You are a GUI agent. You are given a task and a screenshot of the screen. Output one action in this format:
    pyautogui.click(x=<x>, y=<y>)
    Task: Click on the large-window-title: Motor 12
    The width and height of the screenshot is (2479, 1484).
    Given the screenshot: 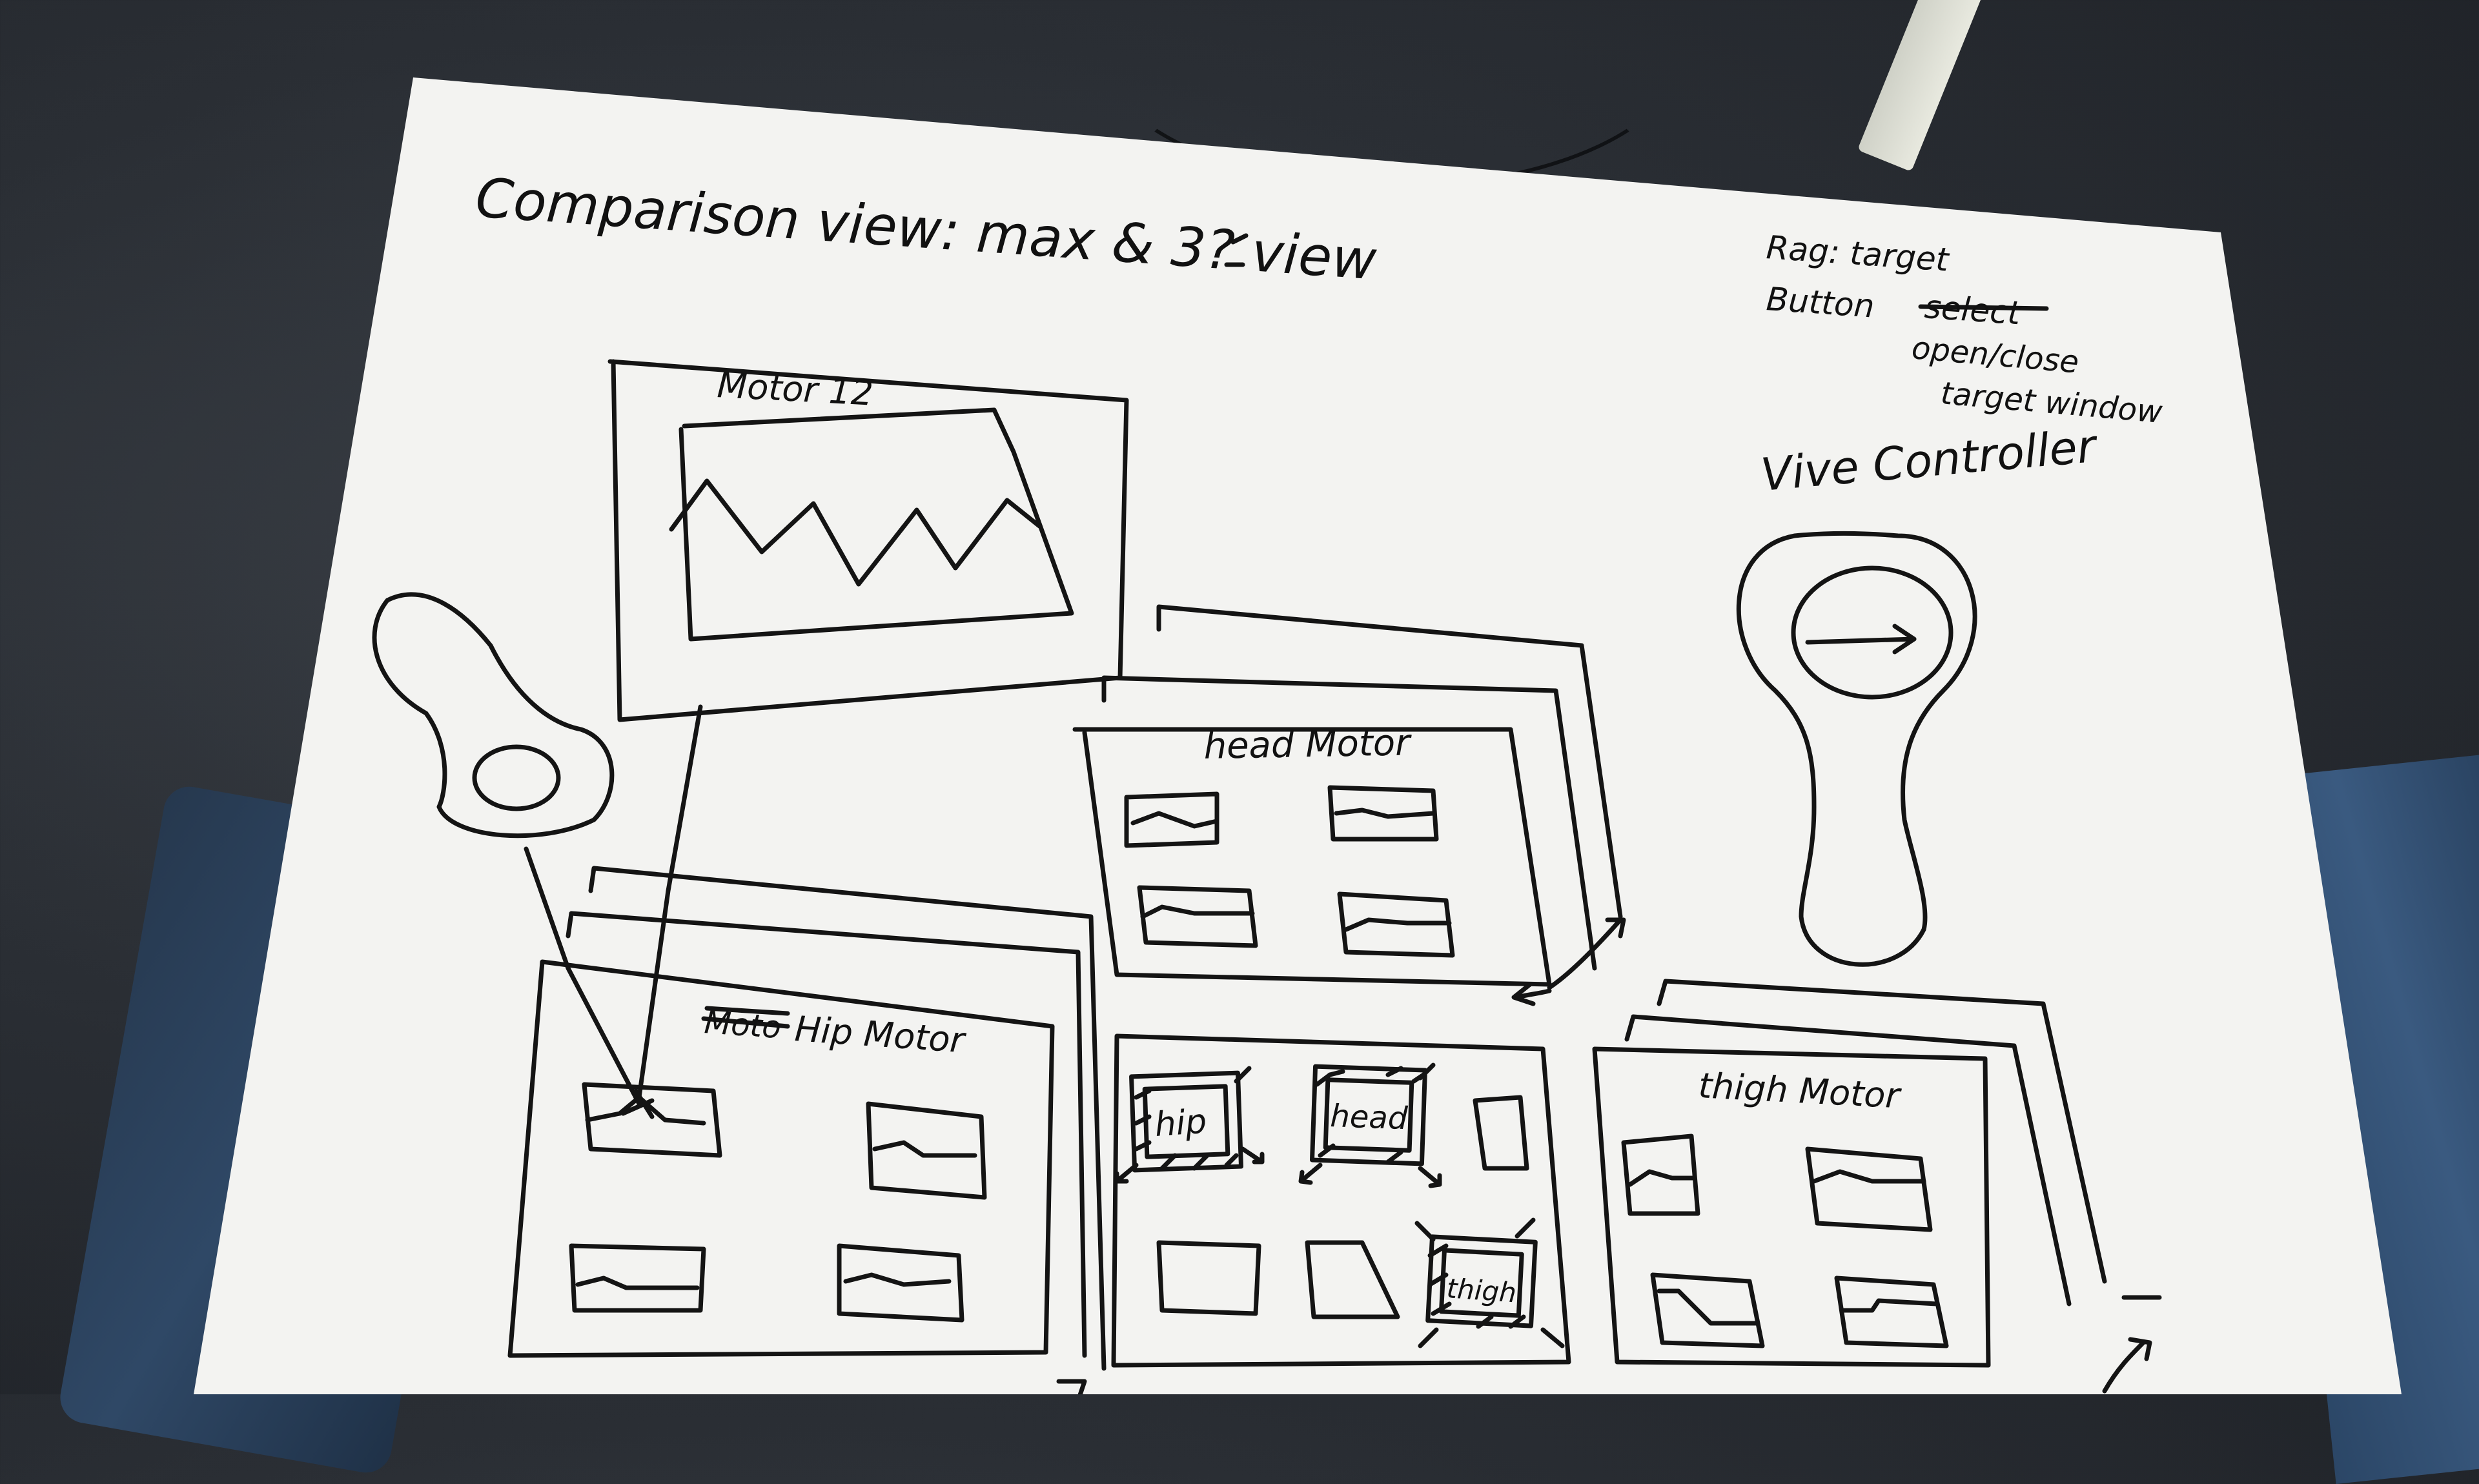 What is the action you would take?
    pyautogui.click(x=795, y=389)
    